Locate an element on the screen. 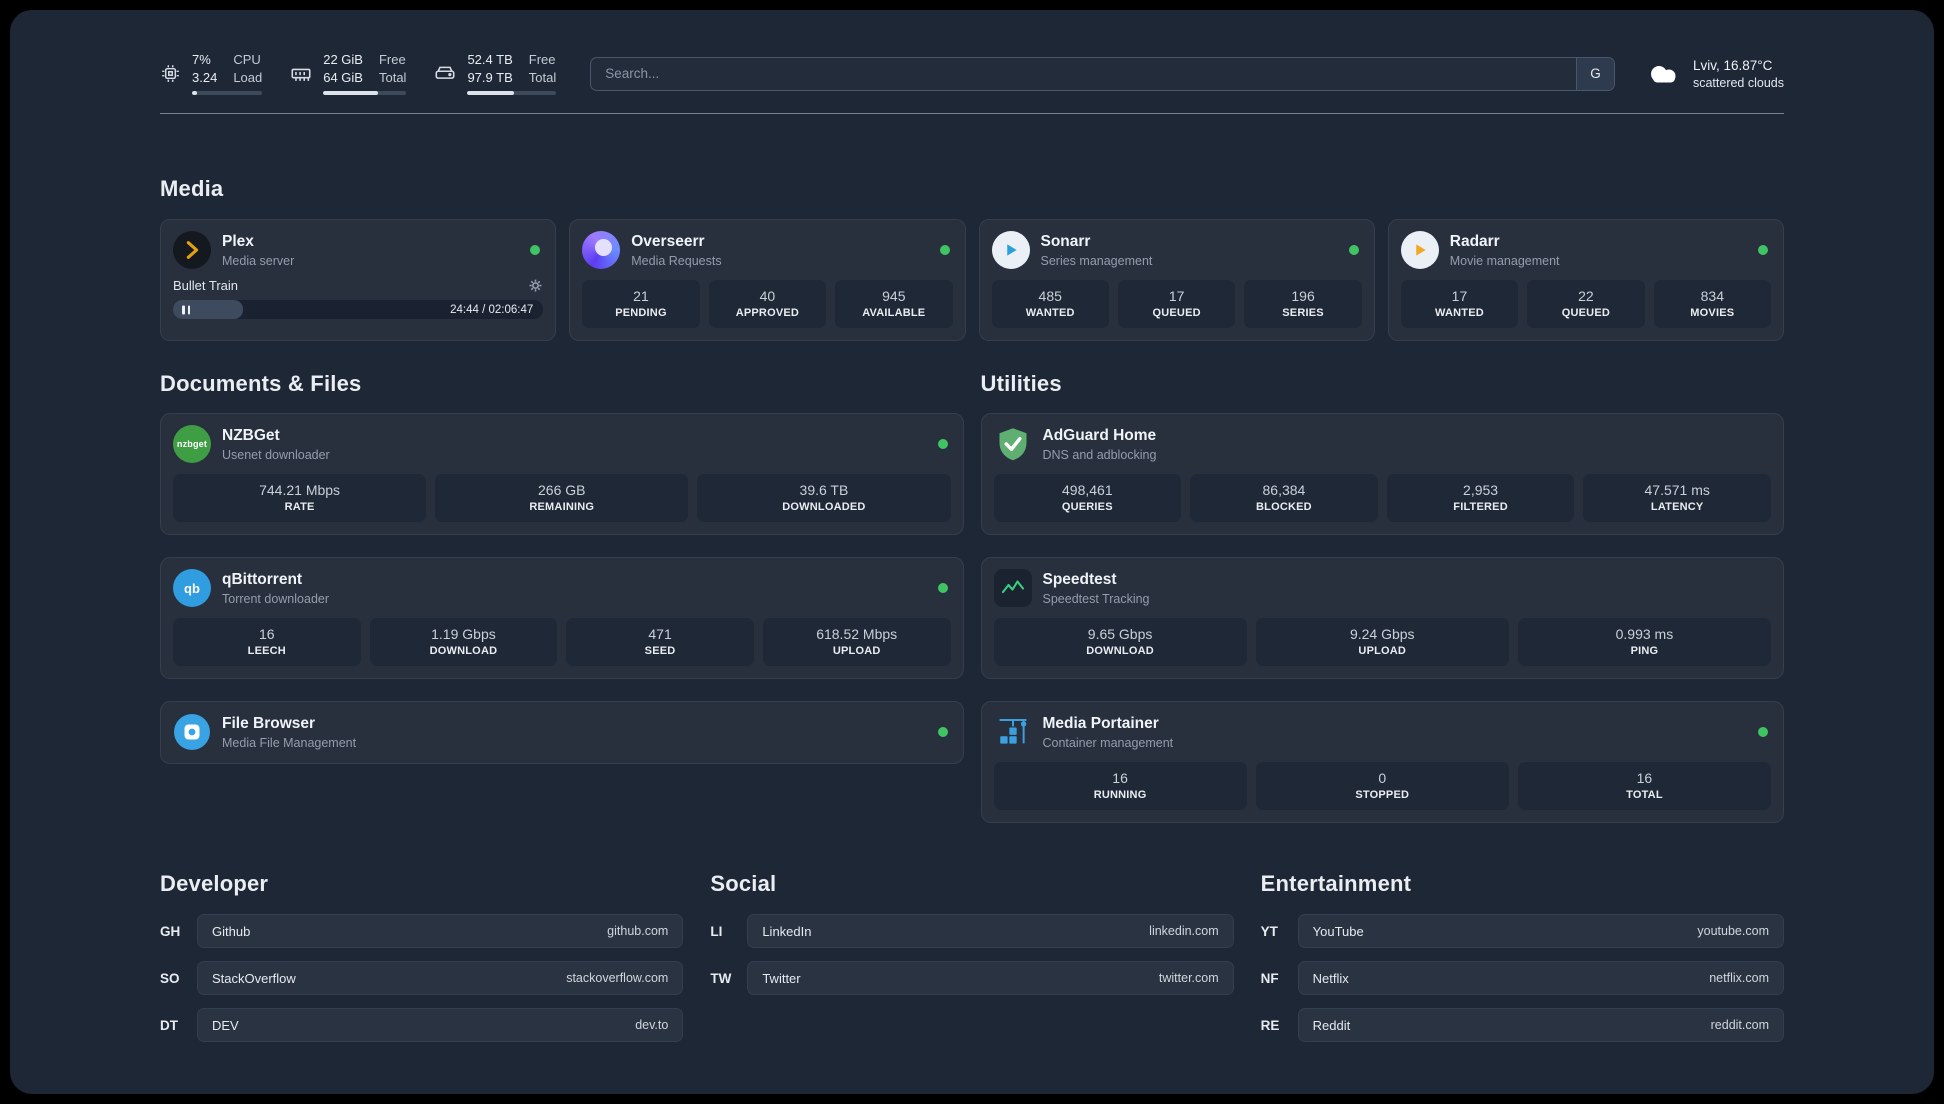 This screenshot has width=1944, height=1104. bookmark-link-netflix: Netflix netflix.com is located at coordinates (1540, 978).